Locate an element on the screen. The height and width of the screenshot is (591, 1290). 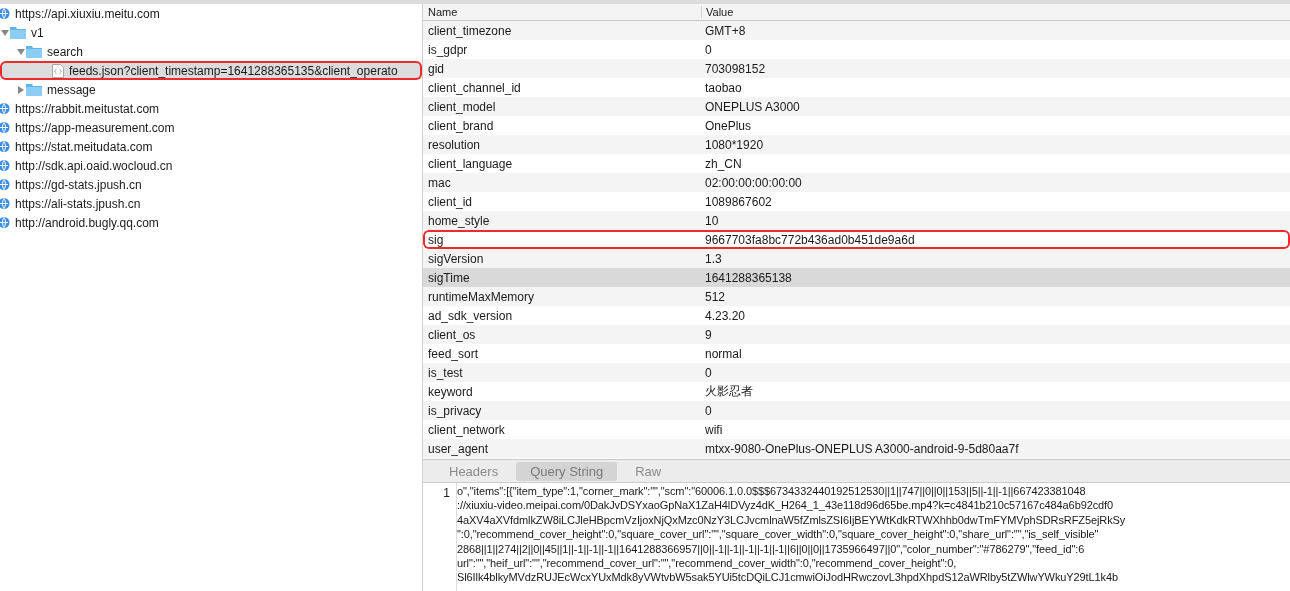
param-value: mtxx-9080-OnePlus-ONEPLUS A3000-android-9-5d80aa7f is located at coordinates (862, 448).